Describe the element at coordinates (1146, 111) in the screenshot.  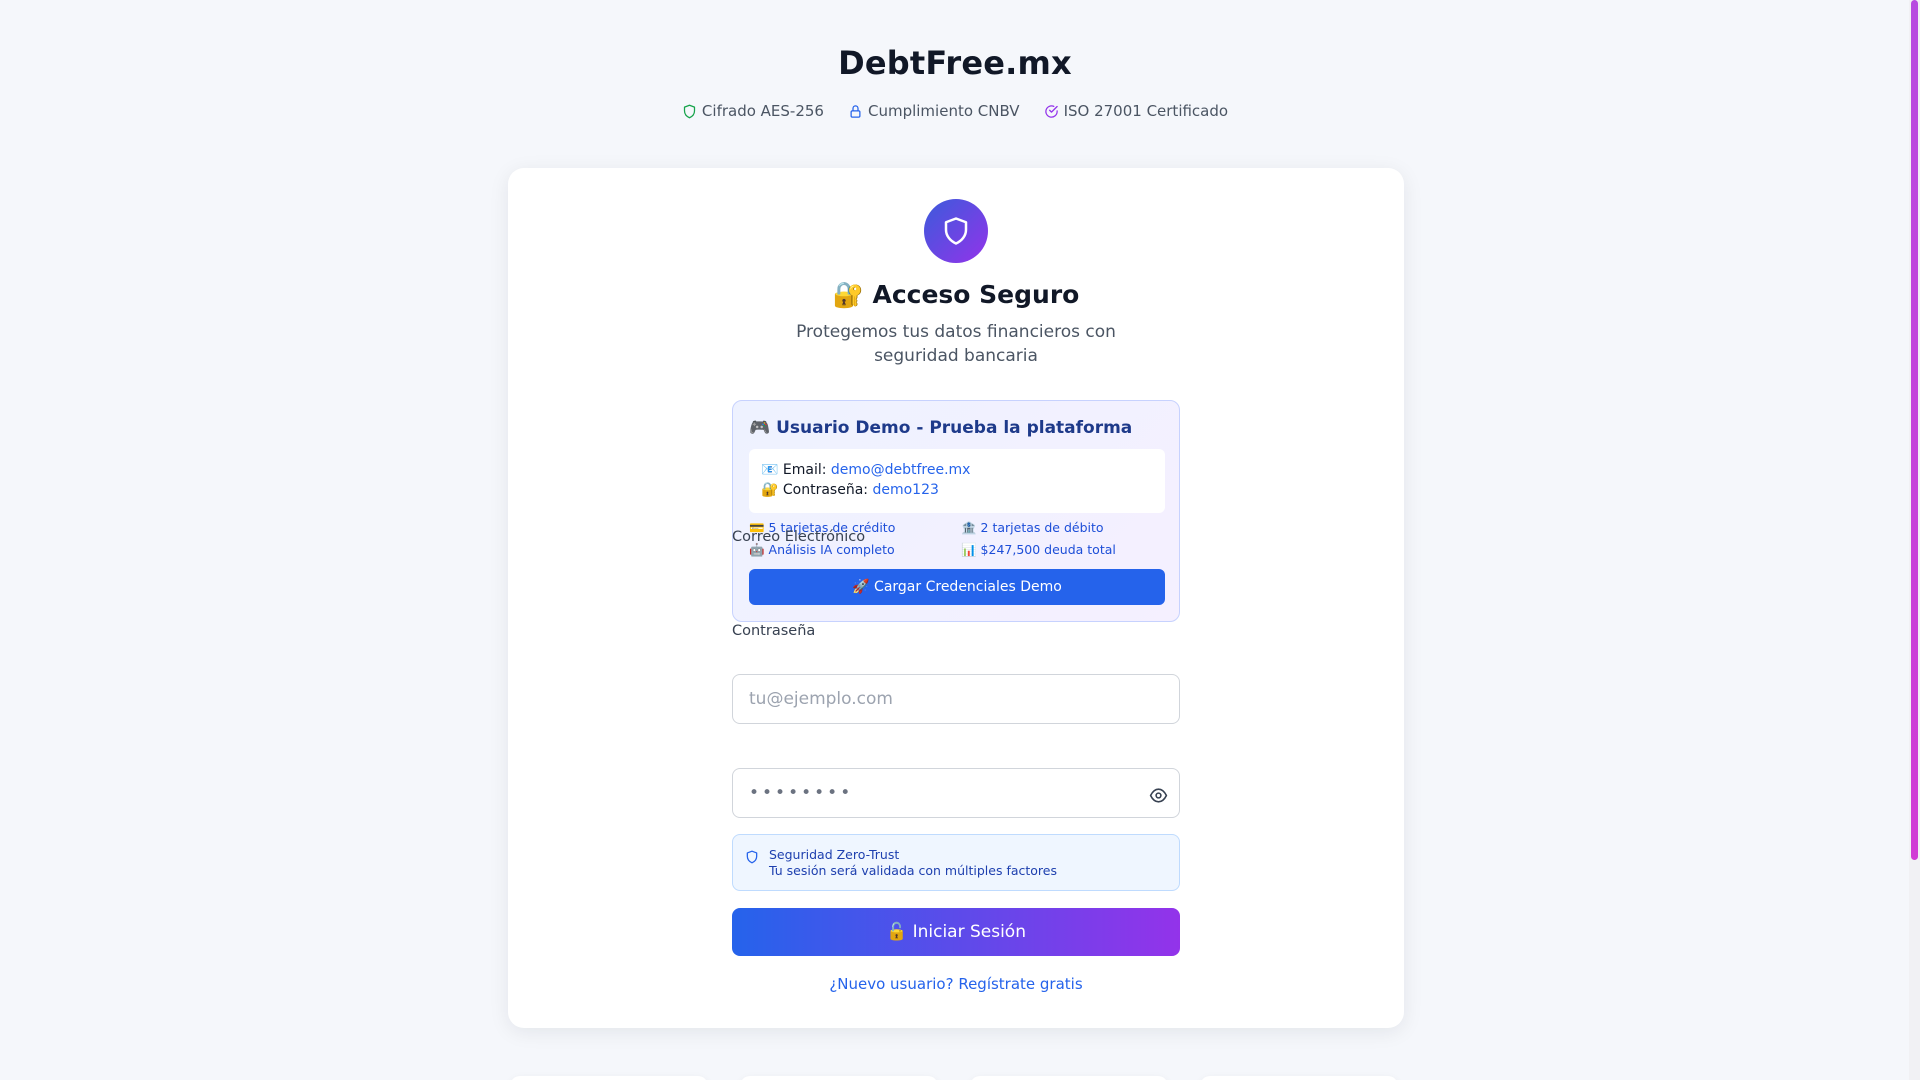
I see `badge-label: ISO 27001 Certificado` at that location.